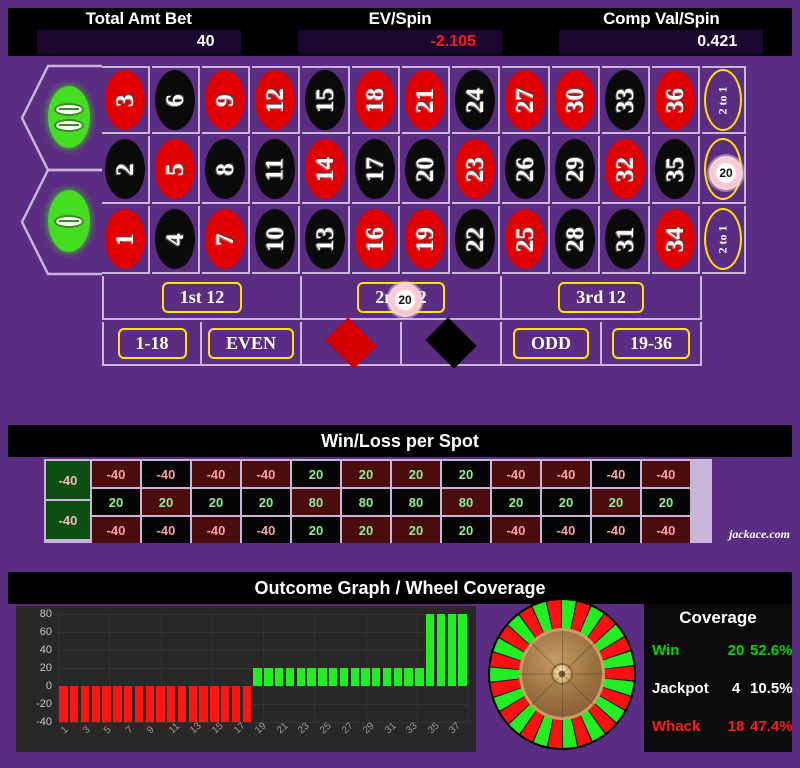 The height and width of the screenshot is (768, 800). I want to click on bet-number-25: 25, so click(526, 240).